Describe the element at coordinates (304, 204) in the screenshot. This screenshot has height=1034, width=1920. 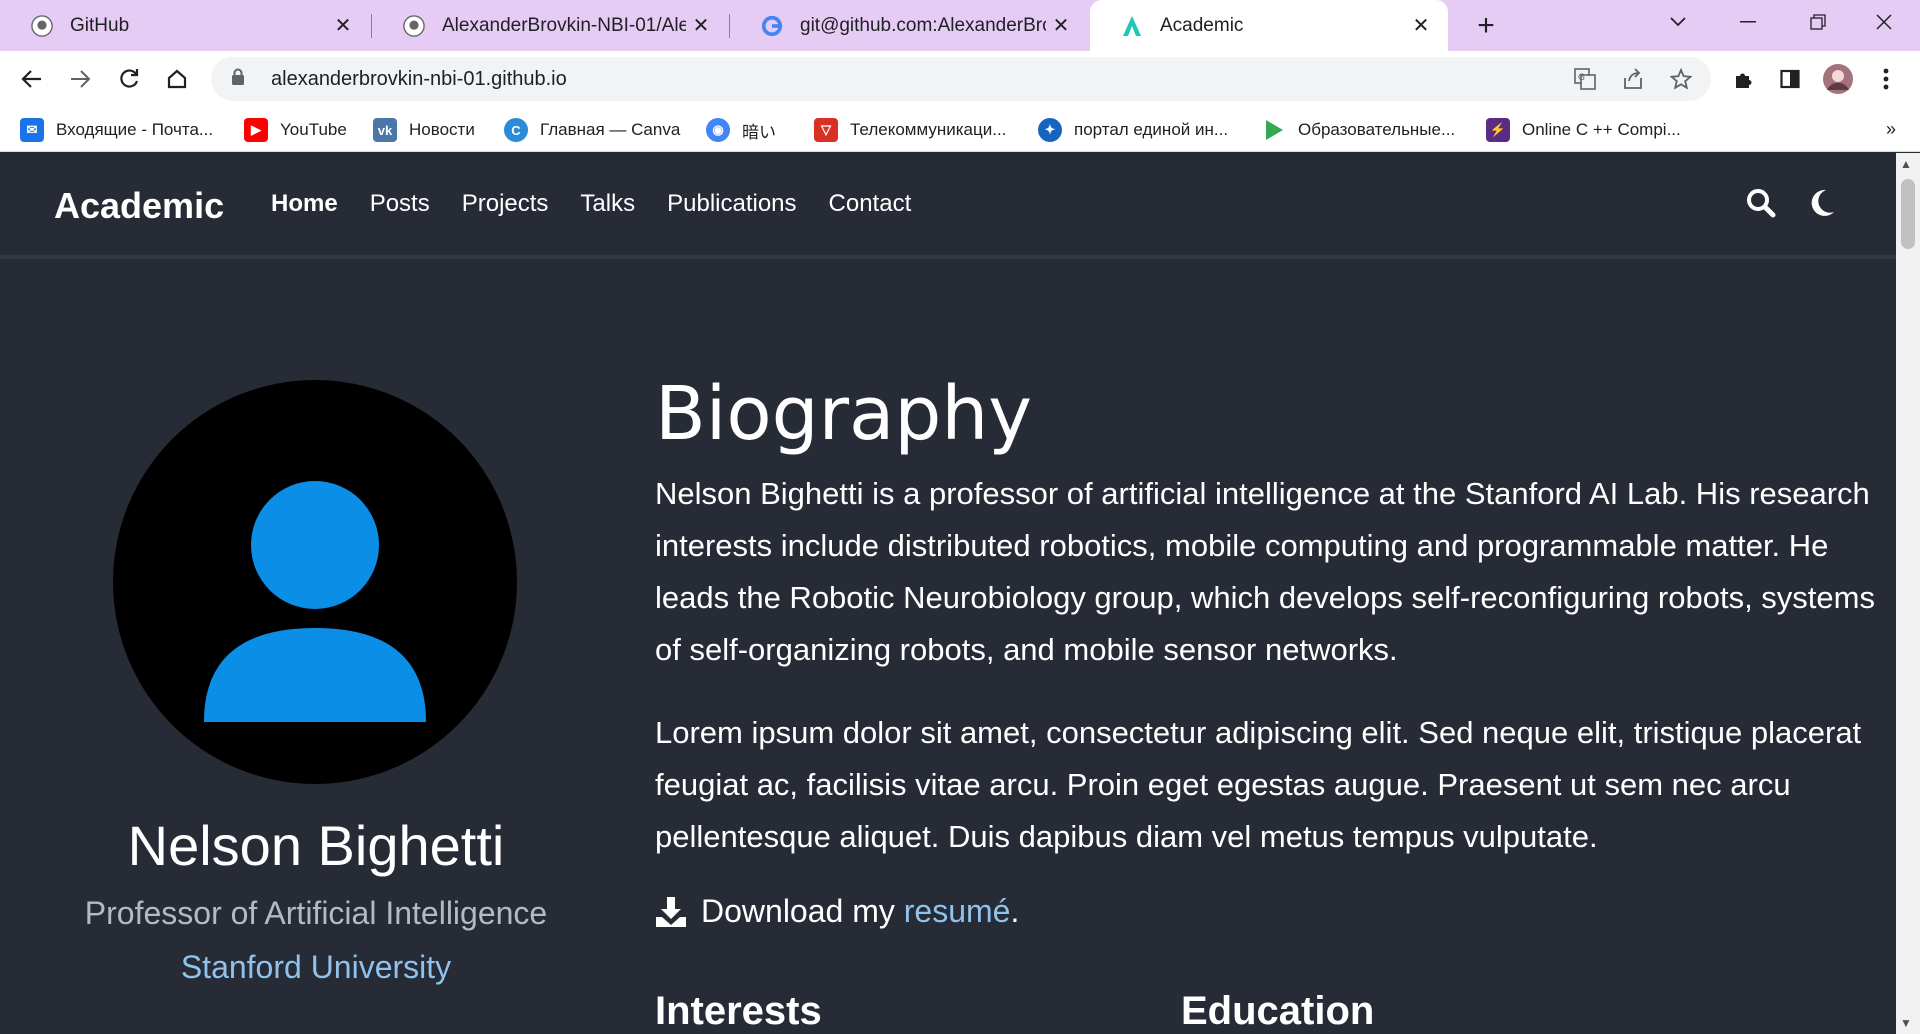
I see `nav-home: Home` at that location.